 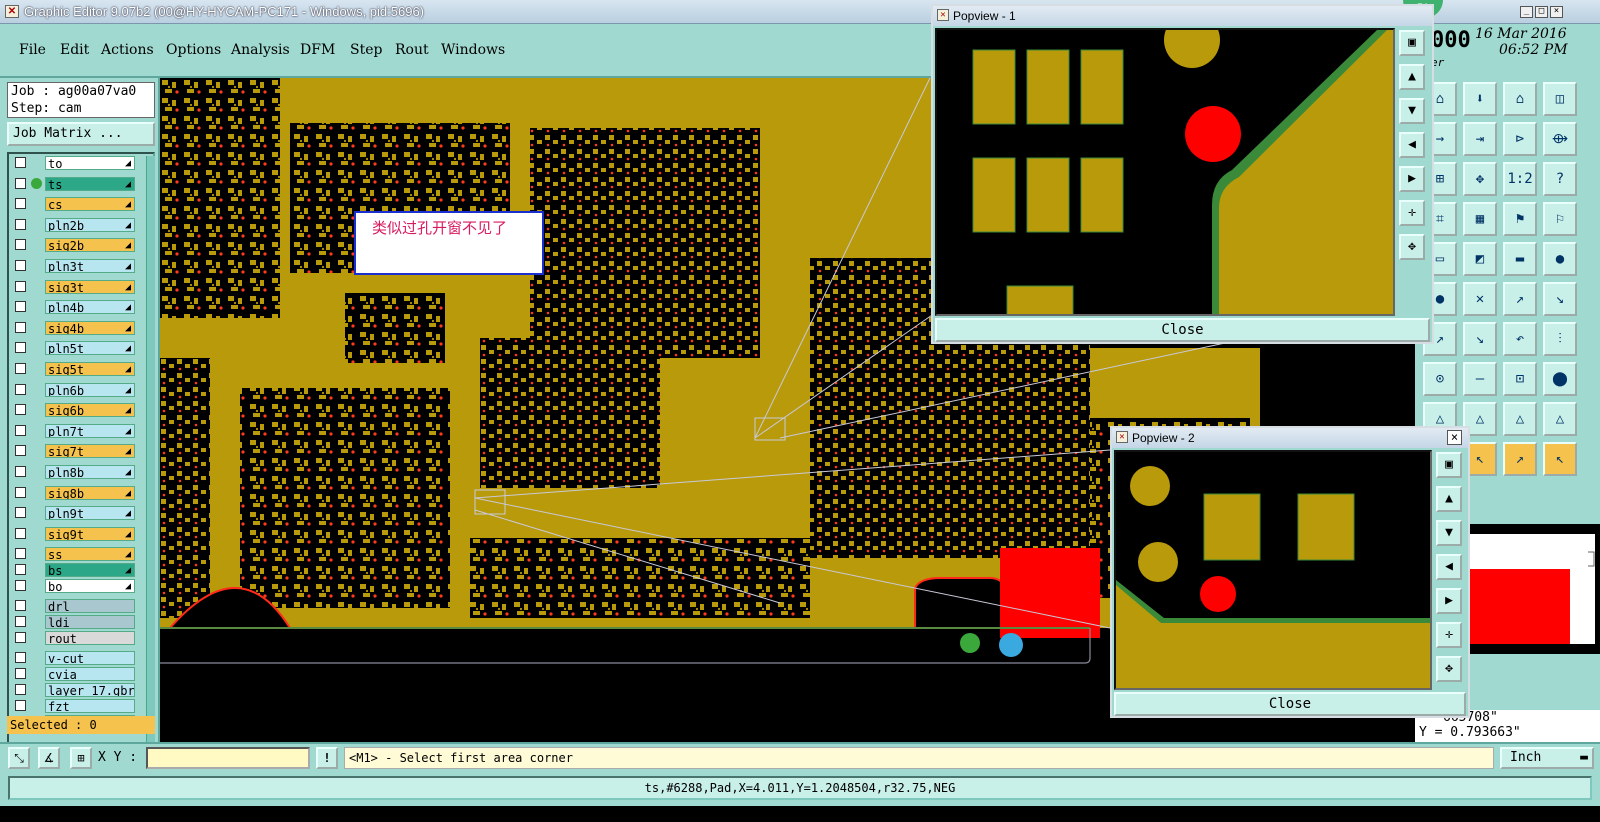 What do you see at coordinates (1547, 758) in the screenshot?
I see `units-select: Inch ▬` at bounding box center [1547, 758].